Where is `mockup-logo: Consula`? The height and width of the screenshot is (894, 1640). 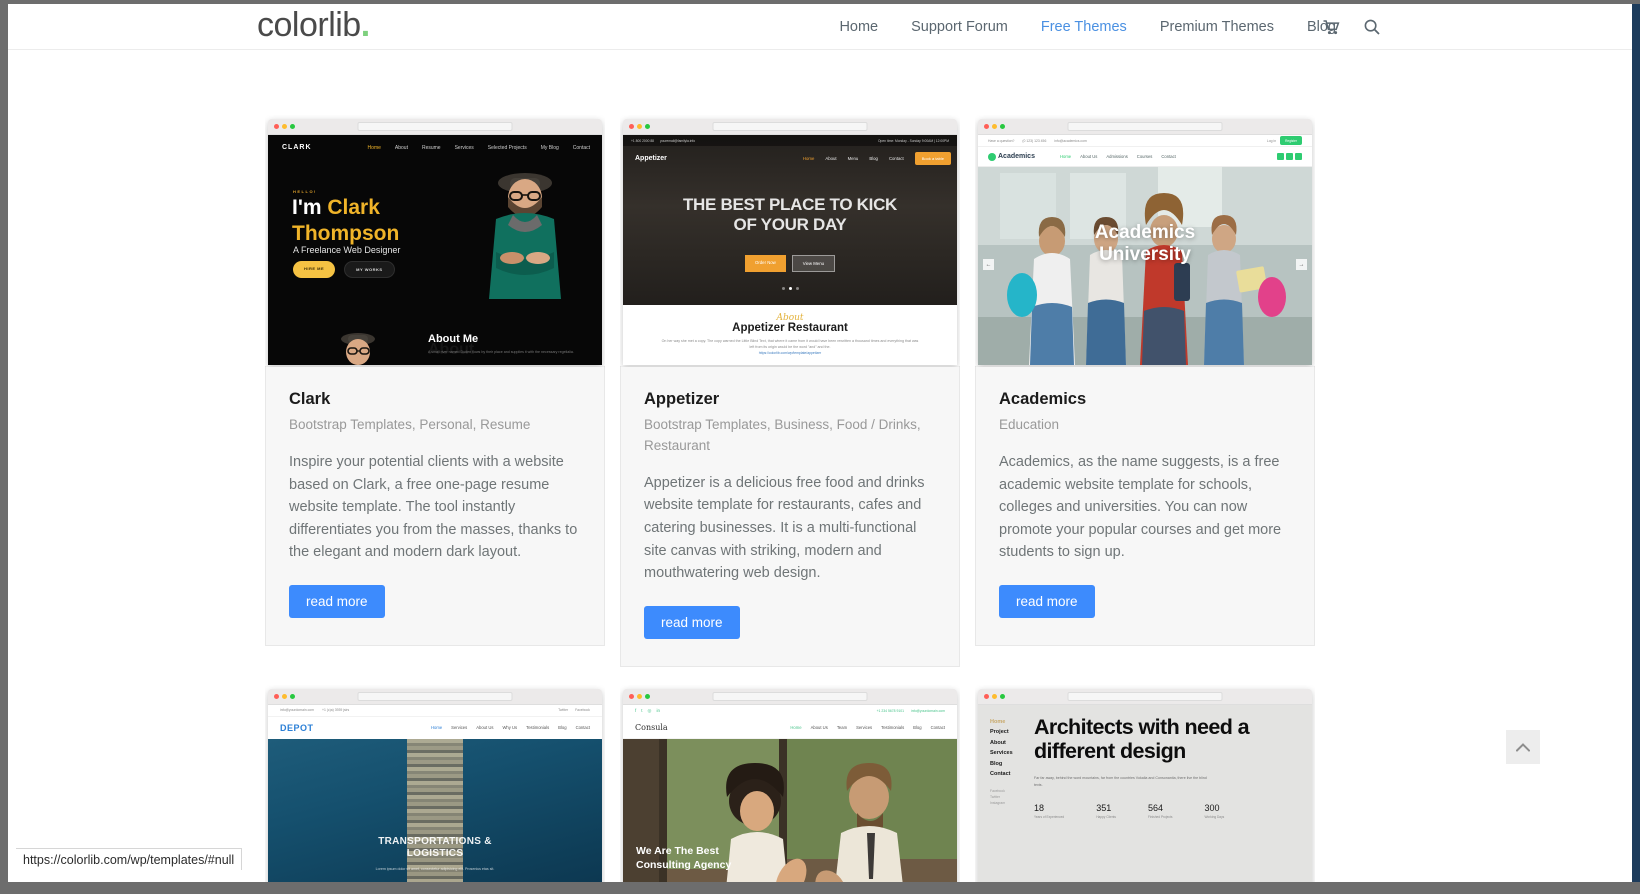 mockup-logo: Consula is located at coordinates (651, 727).